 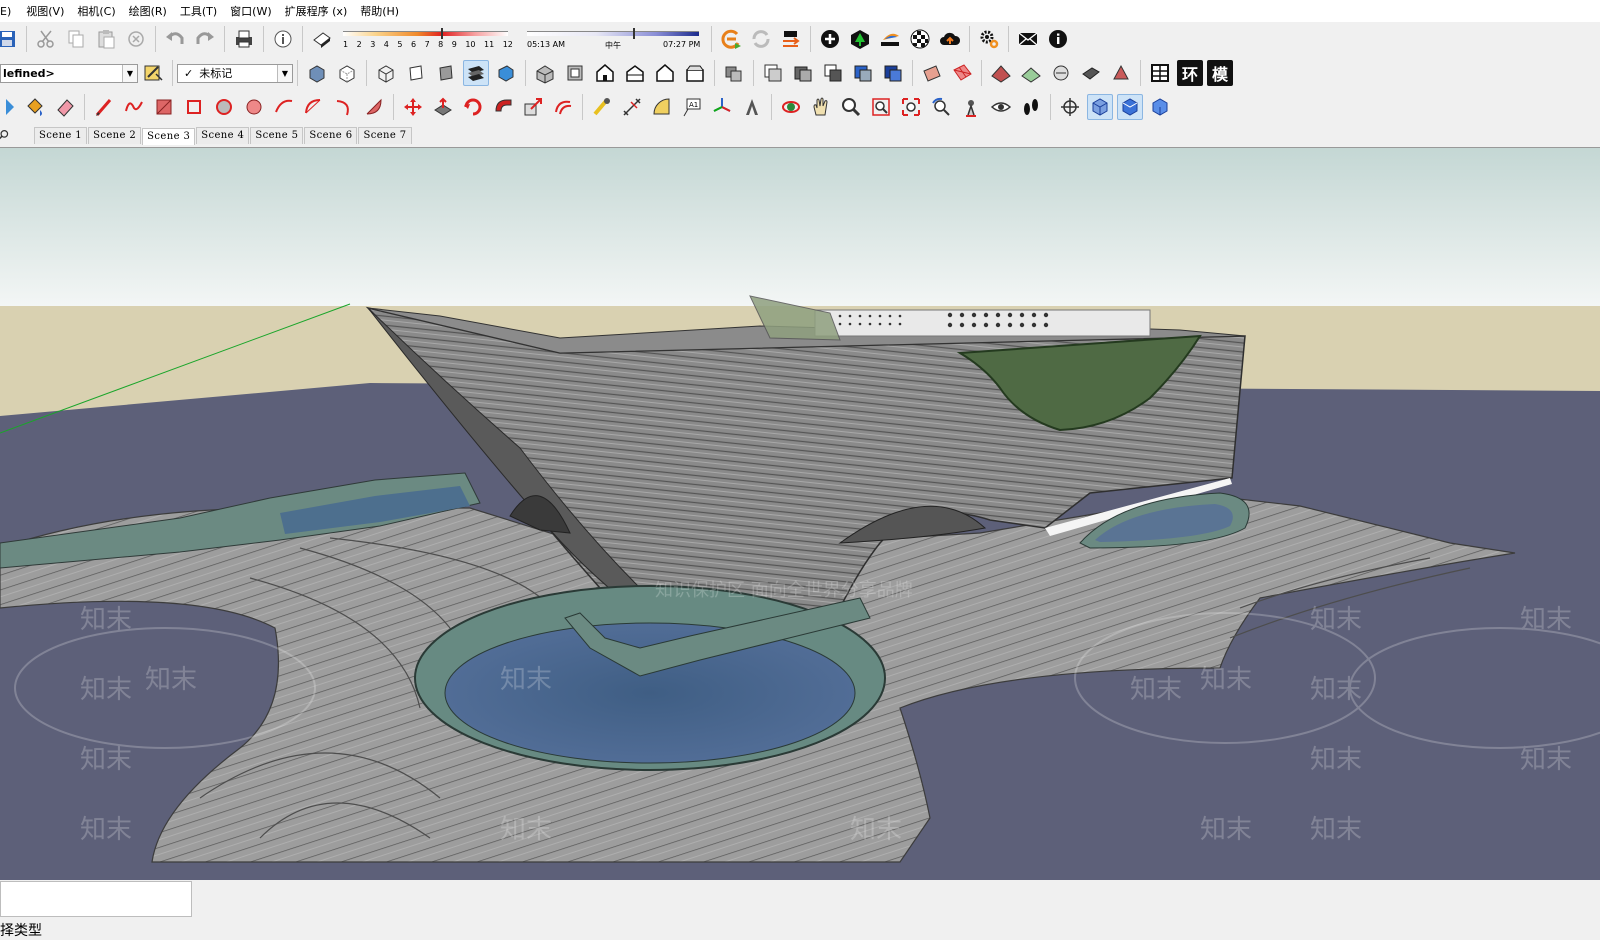 I want to click on zoom-icon, so click(x=851, y=107).